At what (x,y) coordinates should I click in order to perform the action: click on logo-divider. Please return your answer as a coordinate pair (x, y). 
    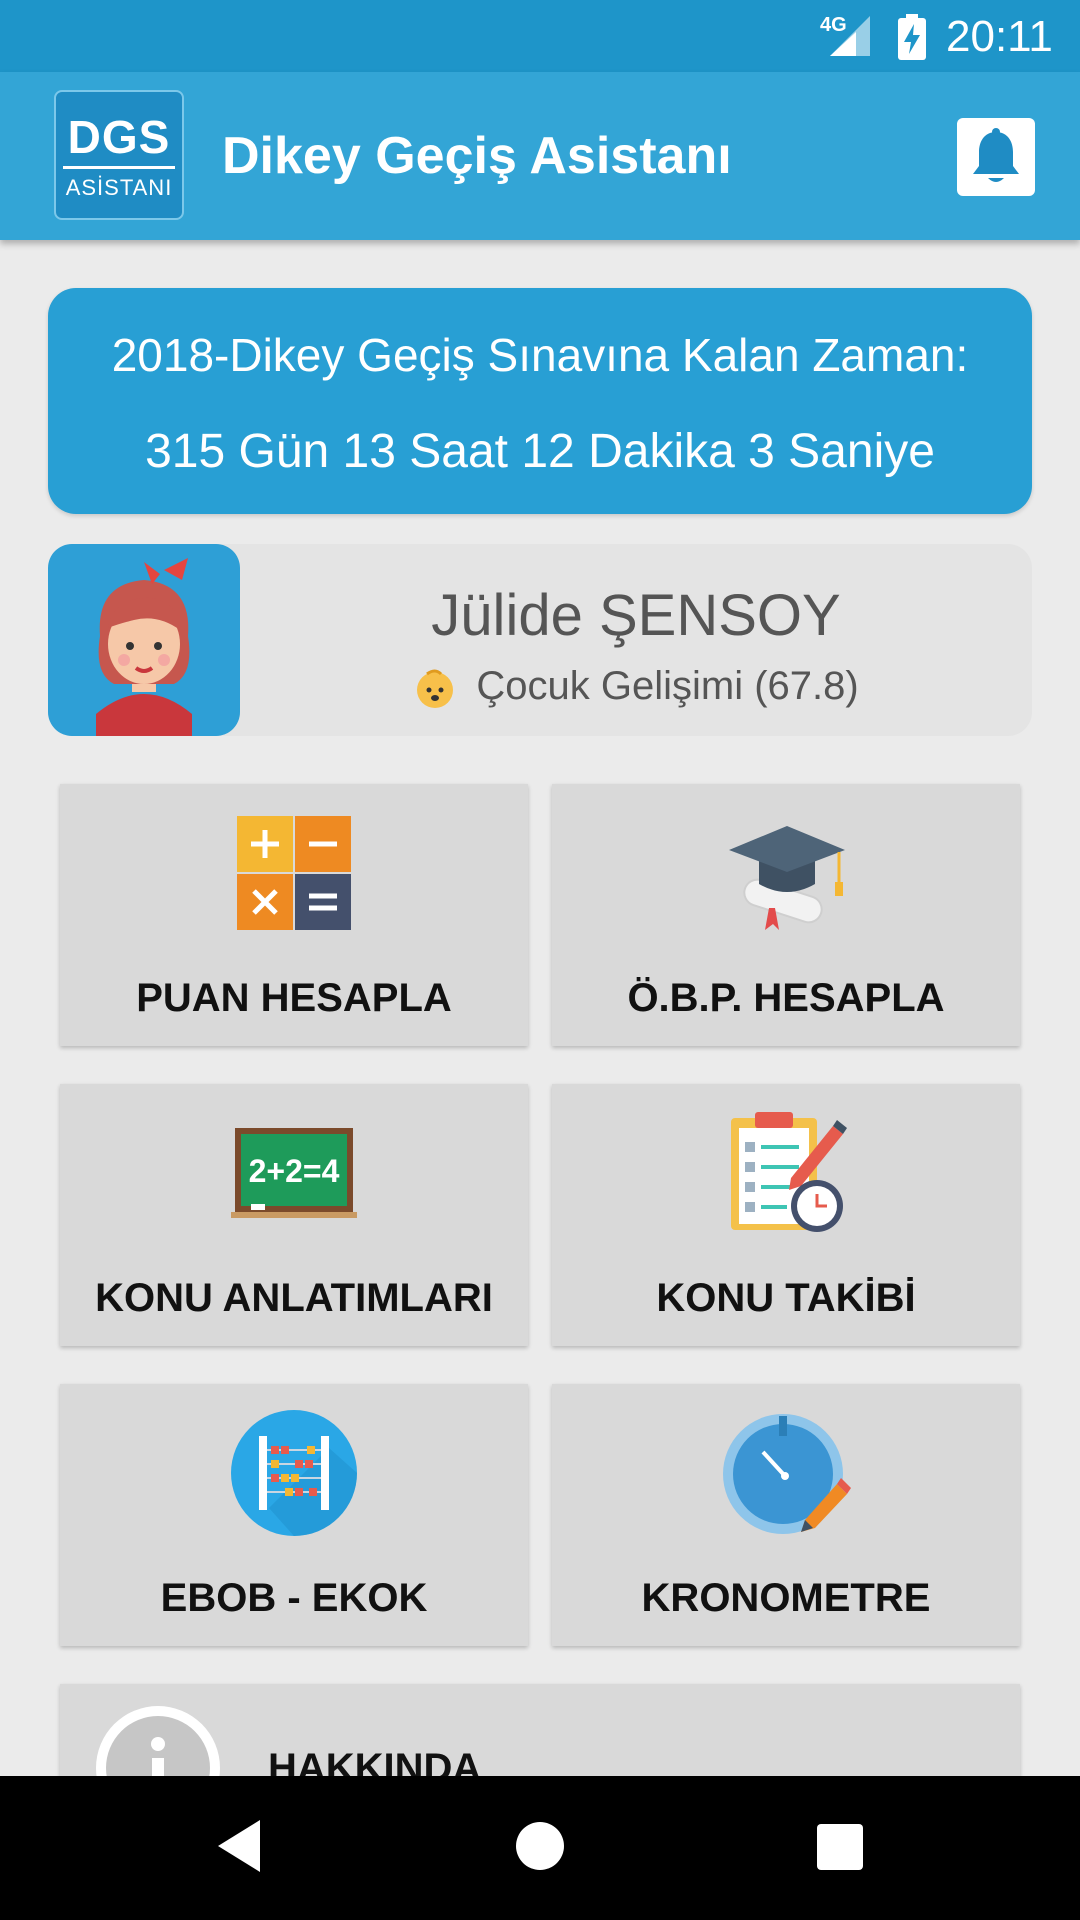
    Looking at the image, I should click on (119, 167).